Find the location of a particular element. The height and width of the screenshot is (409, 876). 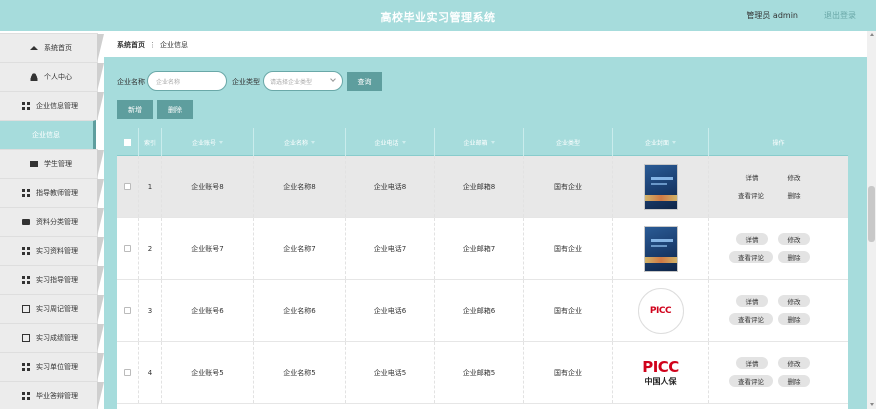

cell-email: 企业邮箱7 is located at coordinates (479, 248).